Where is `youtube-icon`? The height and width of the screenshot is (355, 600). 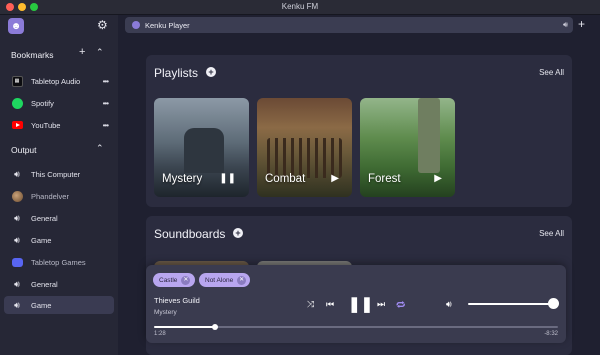
youtube-icon is located at coordinates (17, 125).